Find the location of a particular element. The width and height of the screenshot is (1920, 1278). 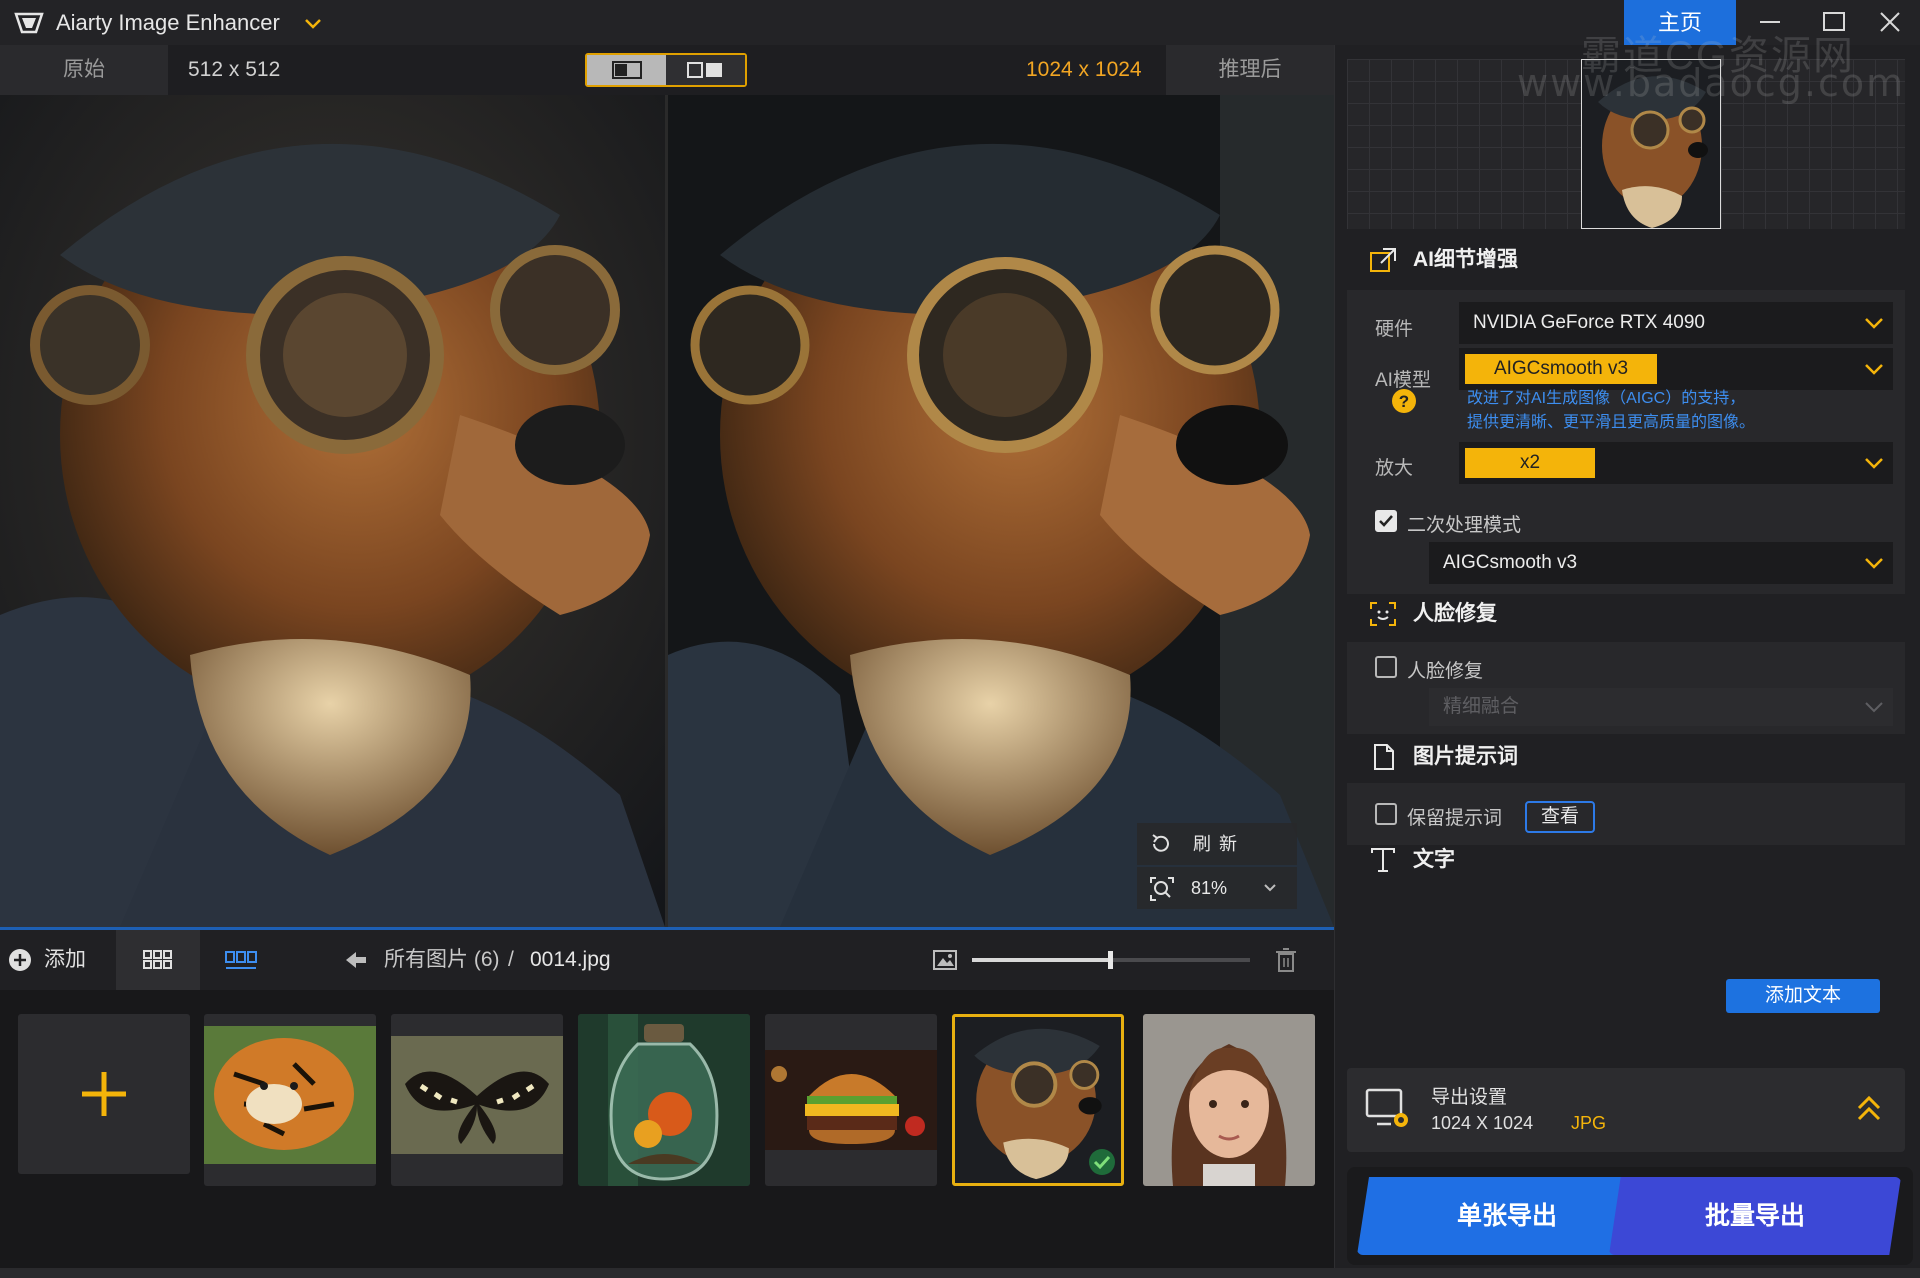

batch-export-button: 批量导出 is located at coordinates (1755, 1216).